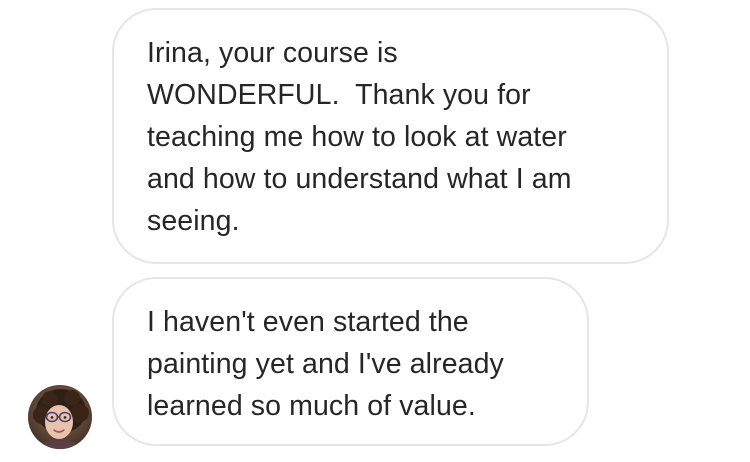  Describe the element at coordinates (359, 179) in the screenshot. I see `message-text-line: and how to understand what I am` at that location.